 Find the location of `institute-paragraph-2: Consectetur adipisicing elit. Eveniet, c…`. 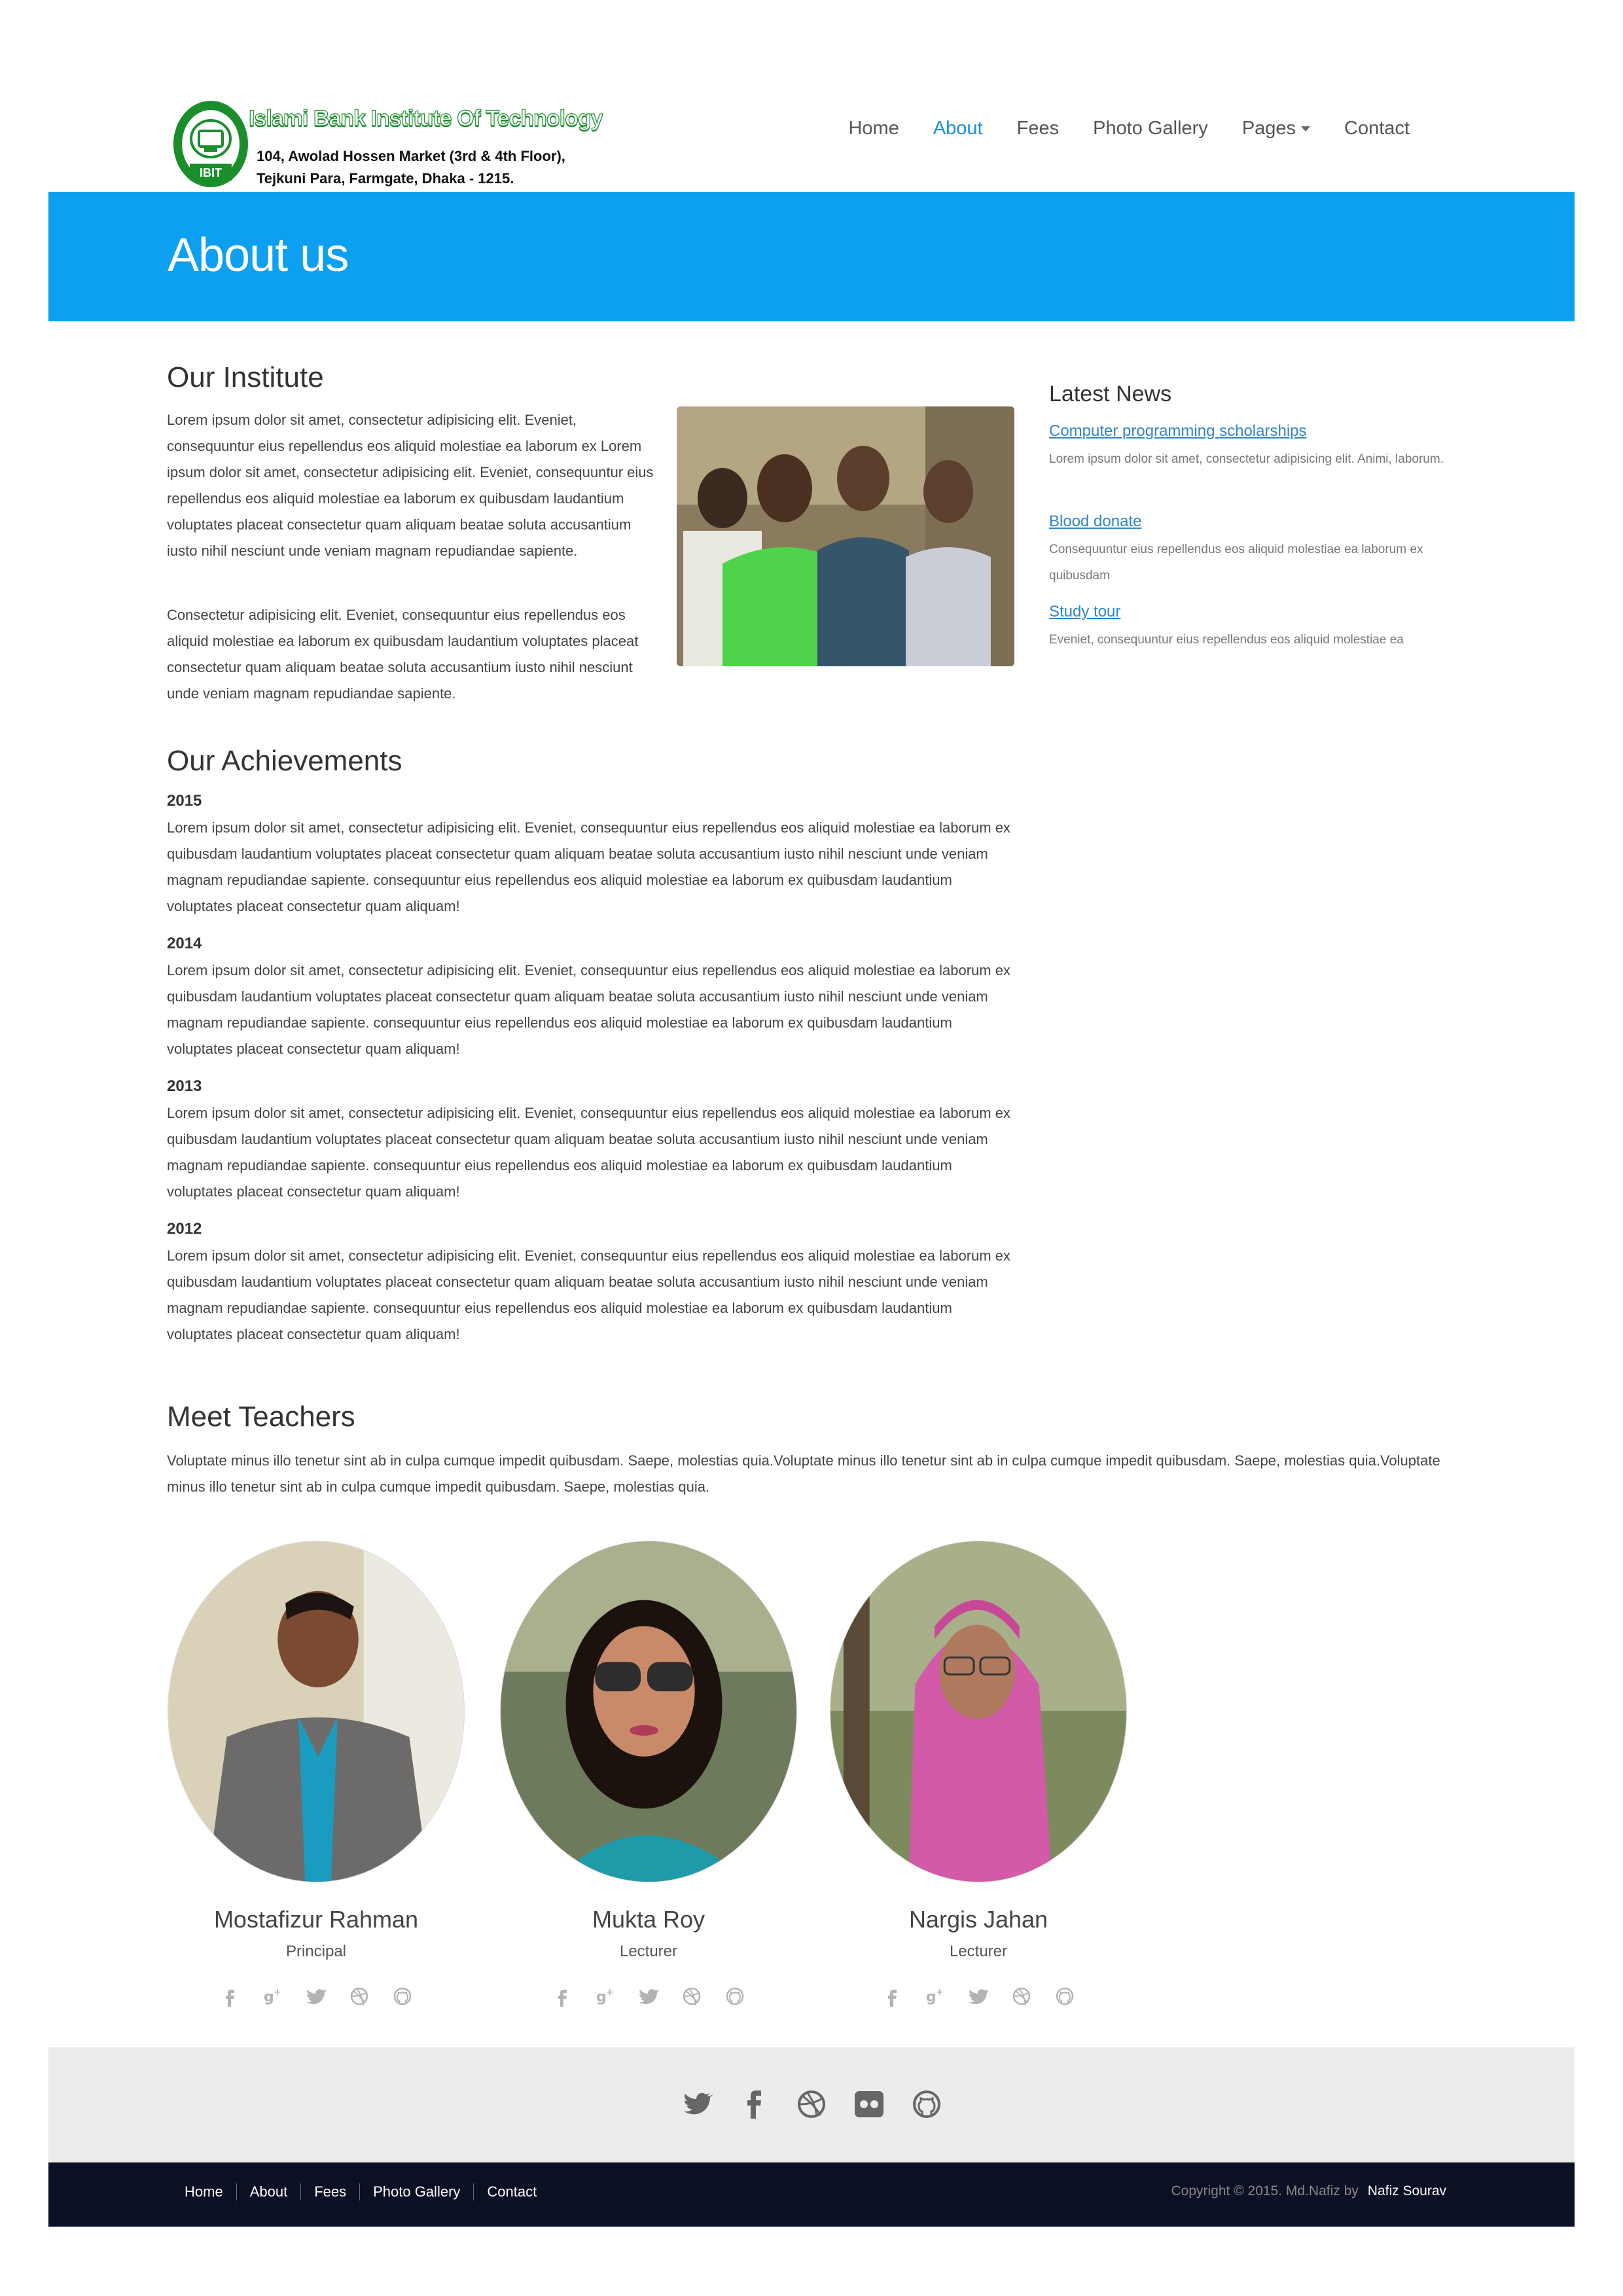

institute-paragraph-2: Consectetur adipisicing elit. Eveniet, c… is located at coordinates (403, 654).